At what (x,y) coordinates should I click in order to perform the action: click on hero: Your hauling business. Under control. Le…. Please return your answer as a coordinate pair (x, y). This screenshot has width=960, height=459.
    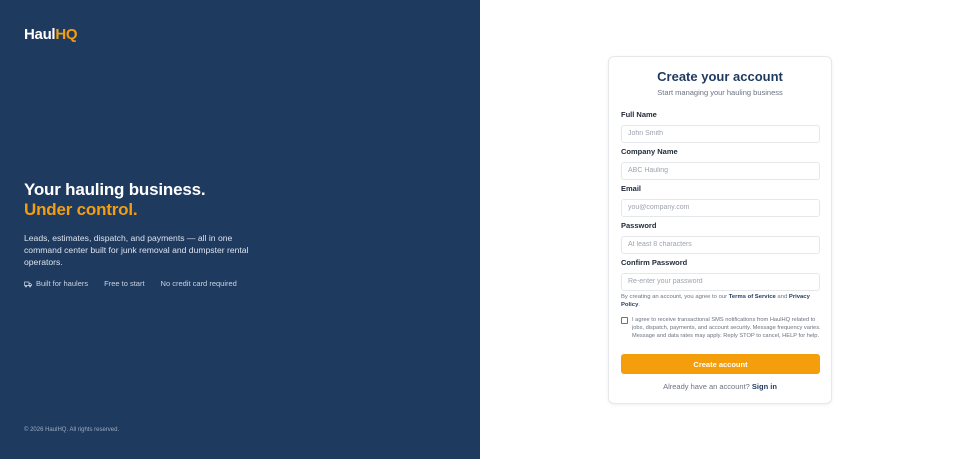
    Looking at the image, I should click on (144, 224).